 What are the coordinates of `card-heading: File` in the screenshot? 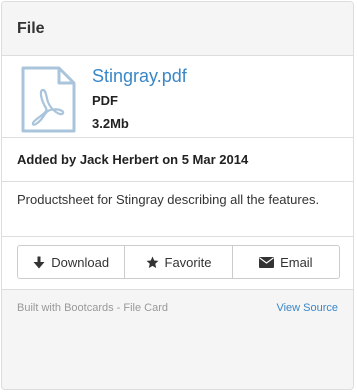 It's located at (177, 29).